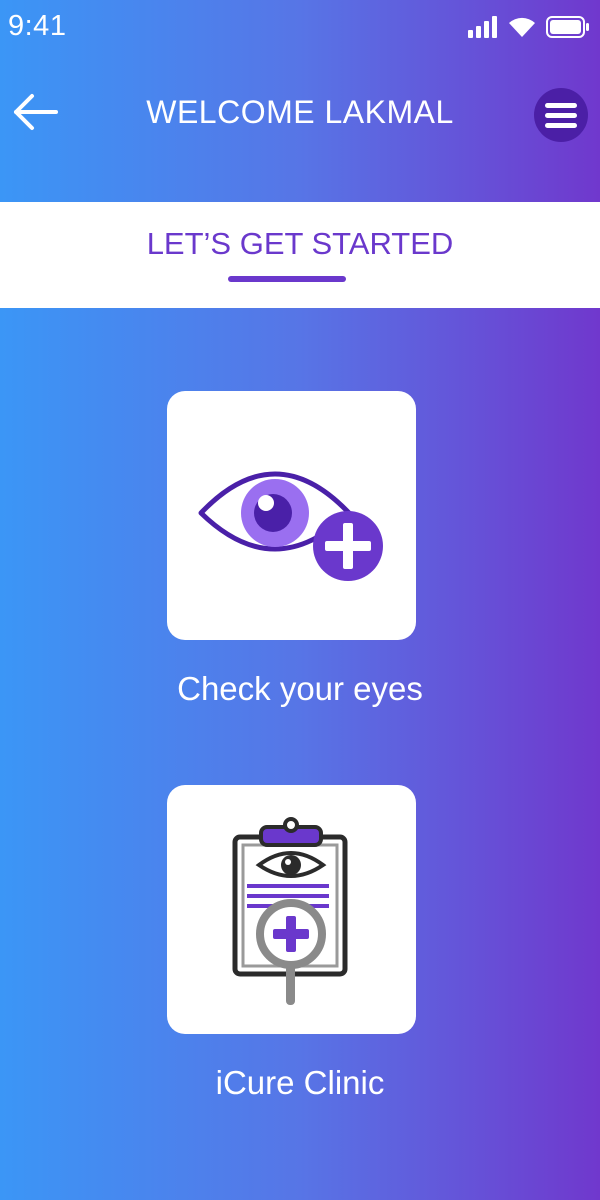 This screenshot has width=600, height=1200. I want to click on tab-label: LET’S GET STARTED, so click(300, 243).